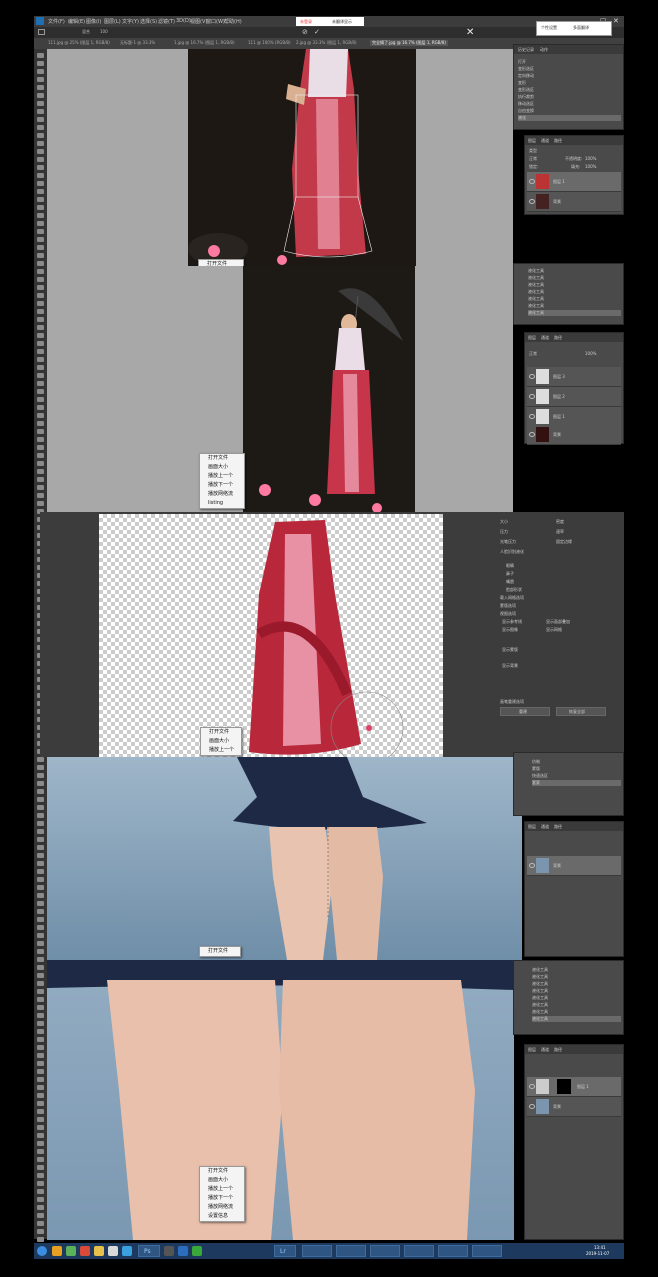 This screenshot has height=1277, width=658. Describe the element at coordinates (222, 1198) in the screenshot. I see `menu-play-next: 播放下一个` at that location.